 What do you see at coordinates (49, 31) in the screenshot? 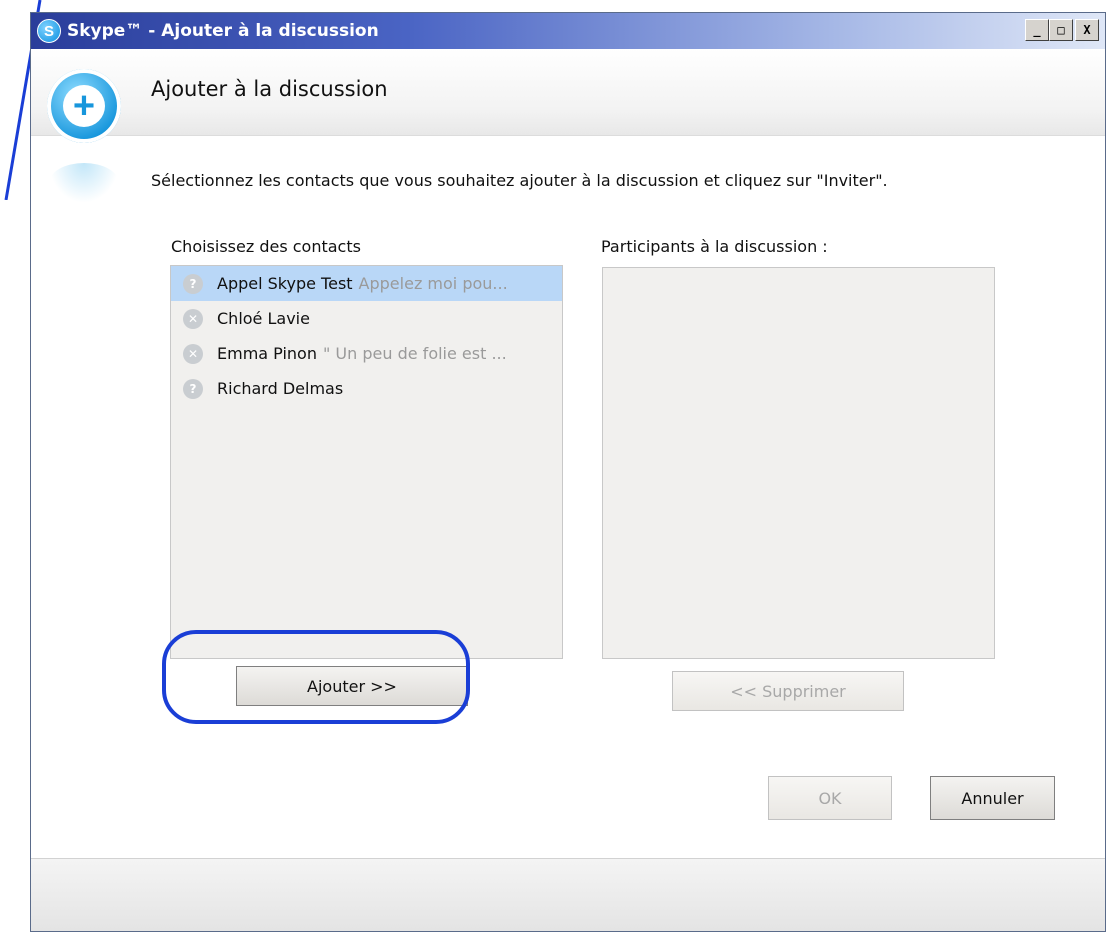
I see `skype-logo-icon: S` at bounding box center [49, 31].